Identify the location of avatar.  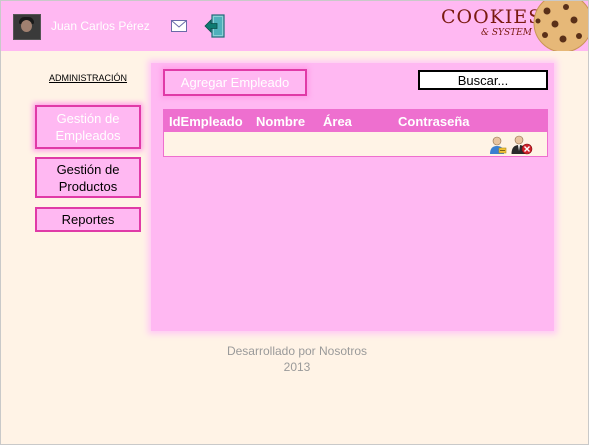
(27, 27).